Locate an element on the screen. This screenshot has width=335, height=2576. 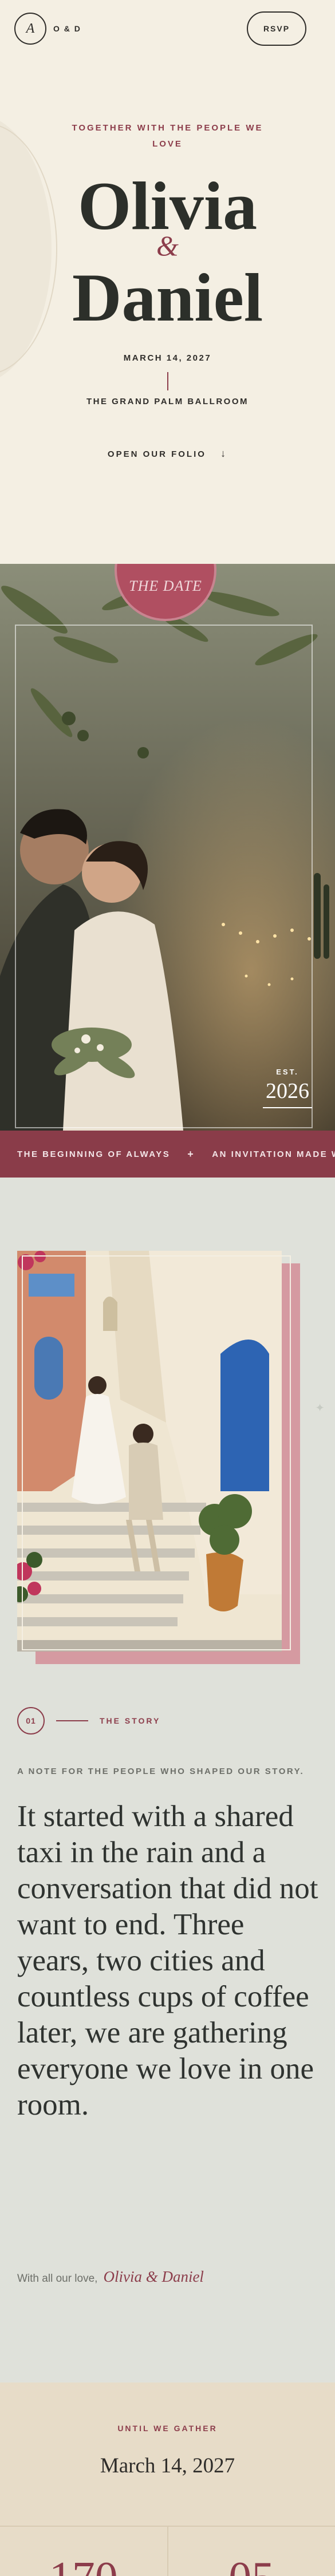
chapter-number: 01 is located at coordinates (31, 1721).